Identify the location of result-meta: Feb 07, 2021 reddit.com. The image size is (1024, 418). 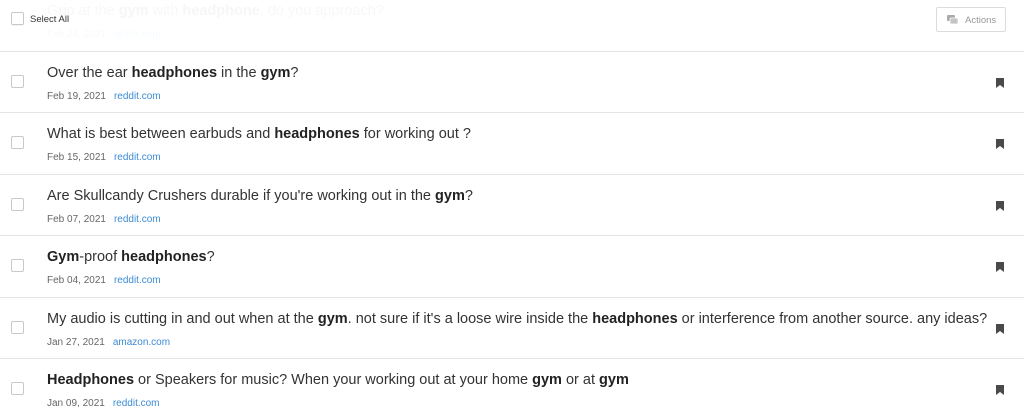
(104, 219).